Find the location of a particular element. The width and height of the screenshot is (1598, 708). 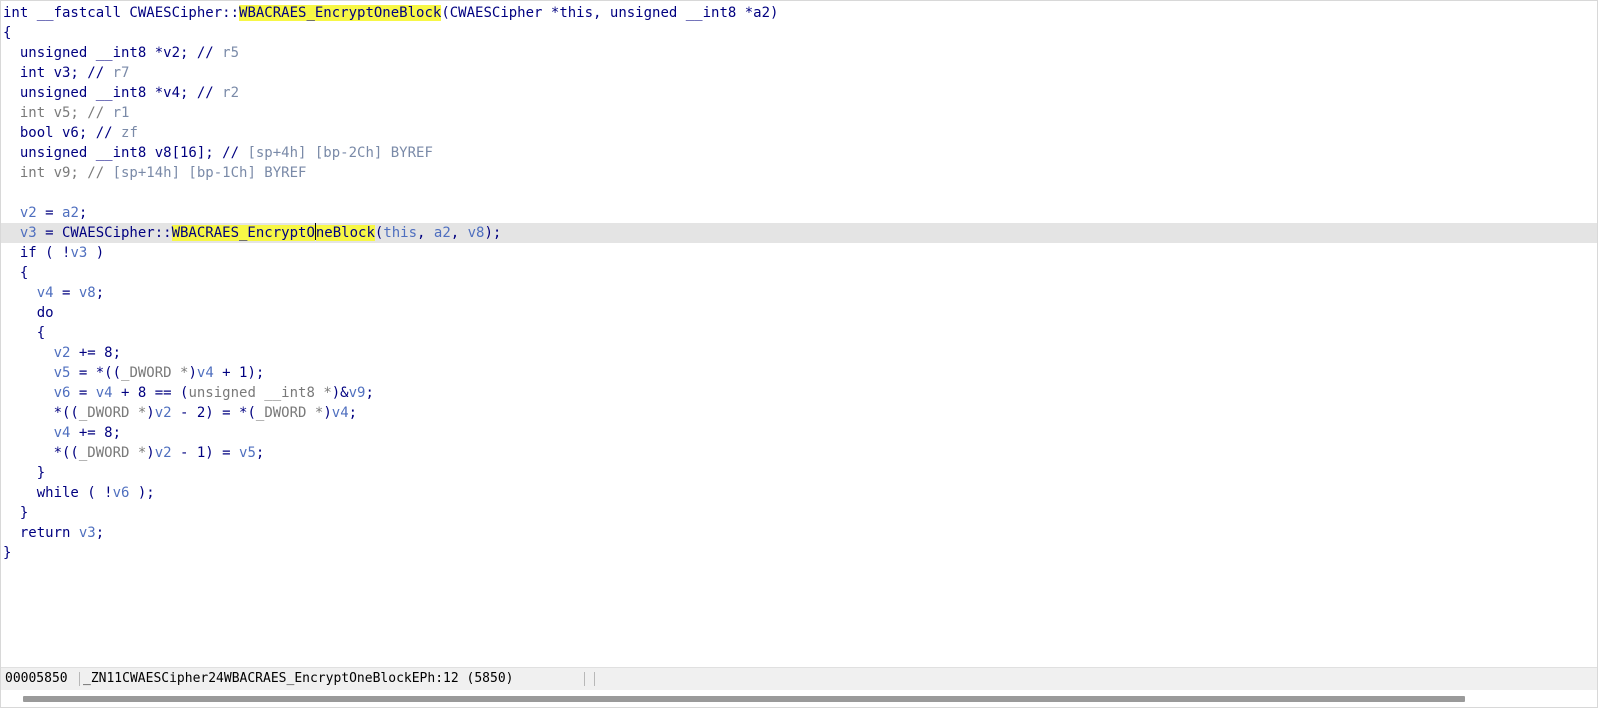

code-token: this is located at coordinates (400, 233).